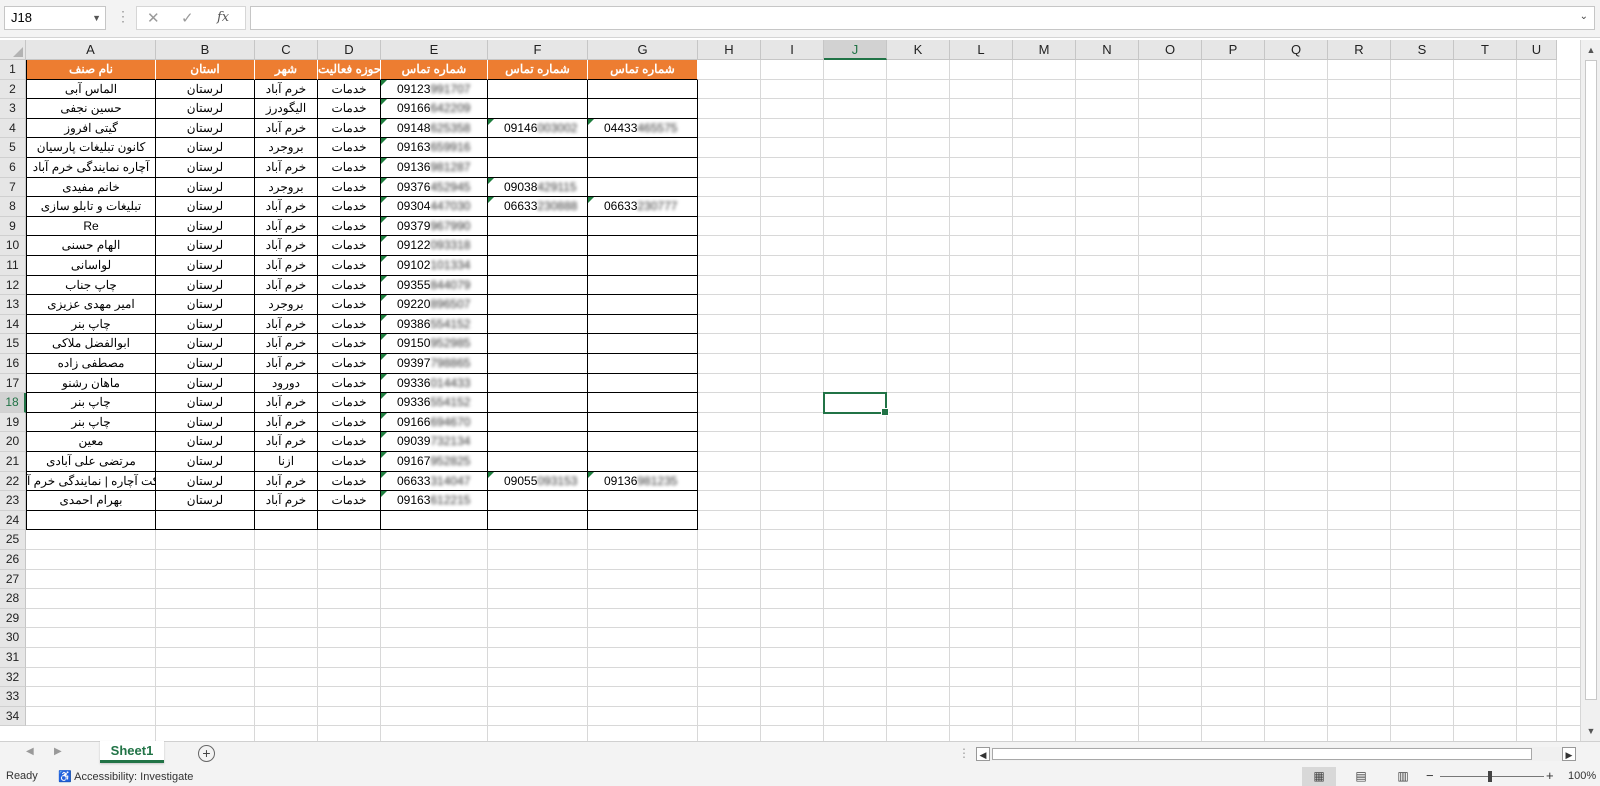 The height and width of the screenshot is (786, 1600). I want to click on row-header-12: 12, so click(13, 285).